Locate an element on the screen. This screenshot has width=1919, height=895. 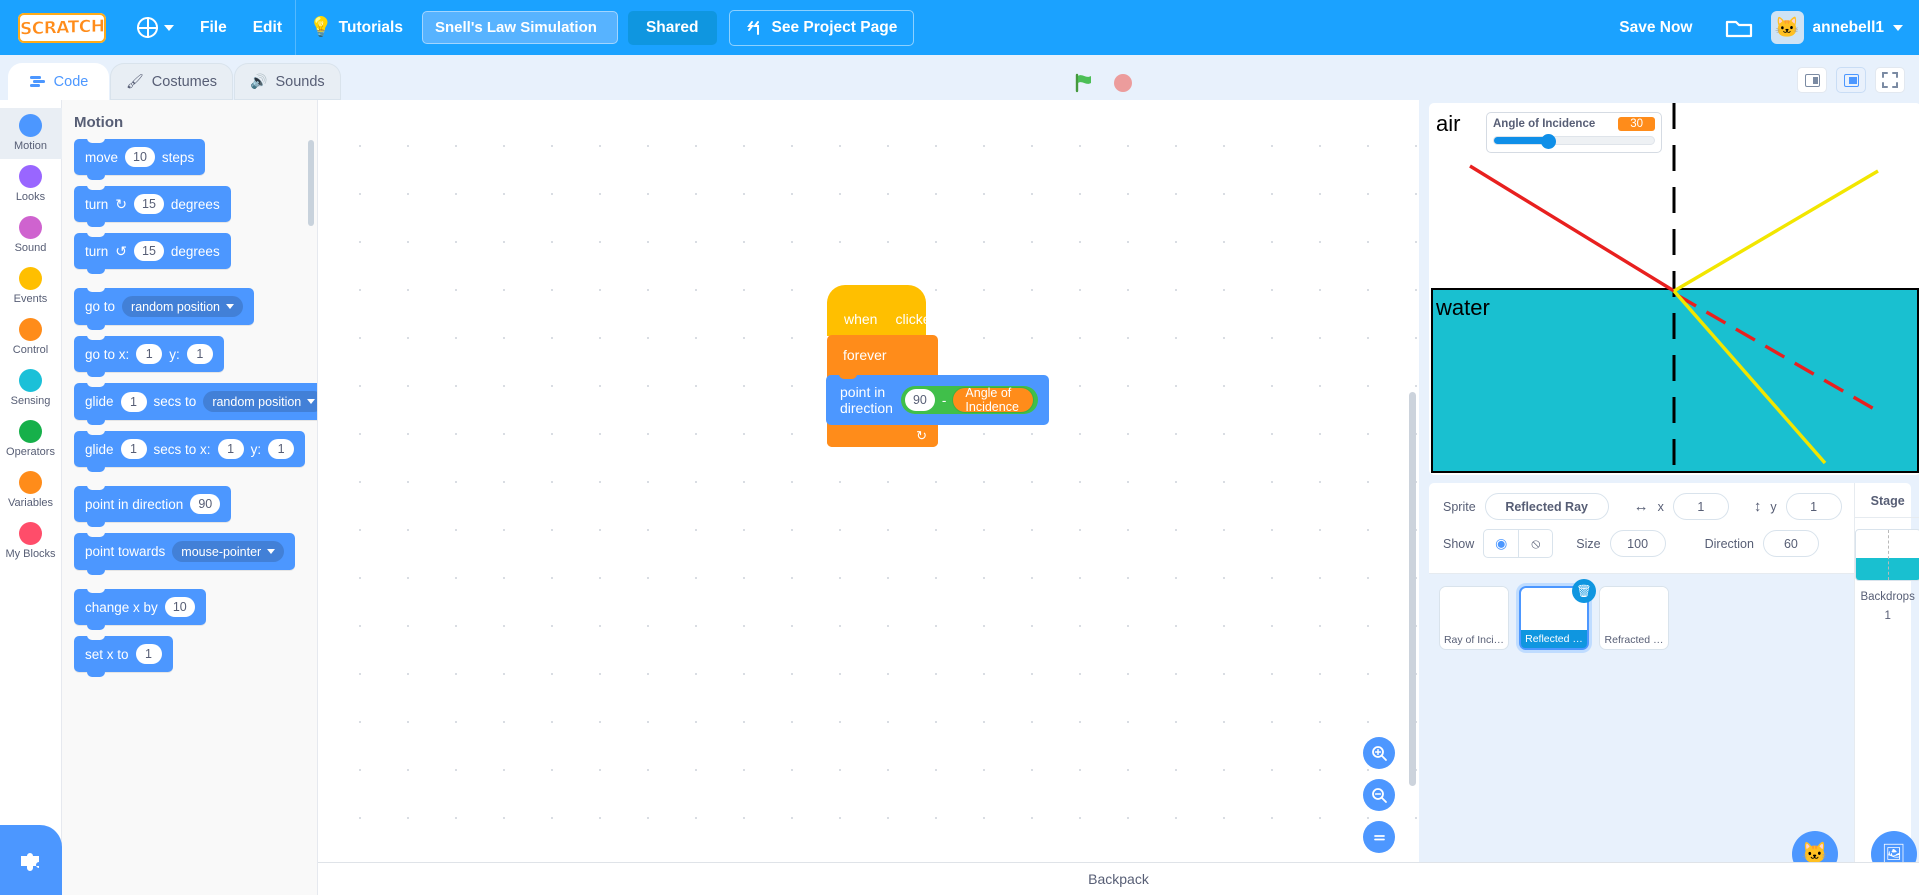
refracted-ray-dashed is located at coordinates (1779, 354).